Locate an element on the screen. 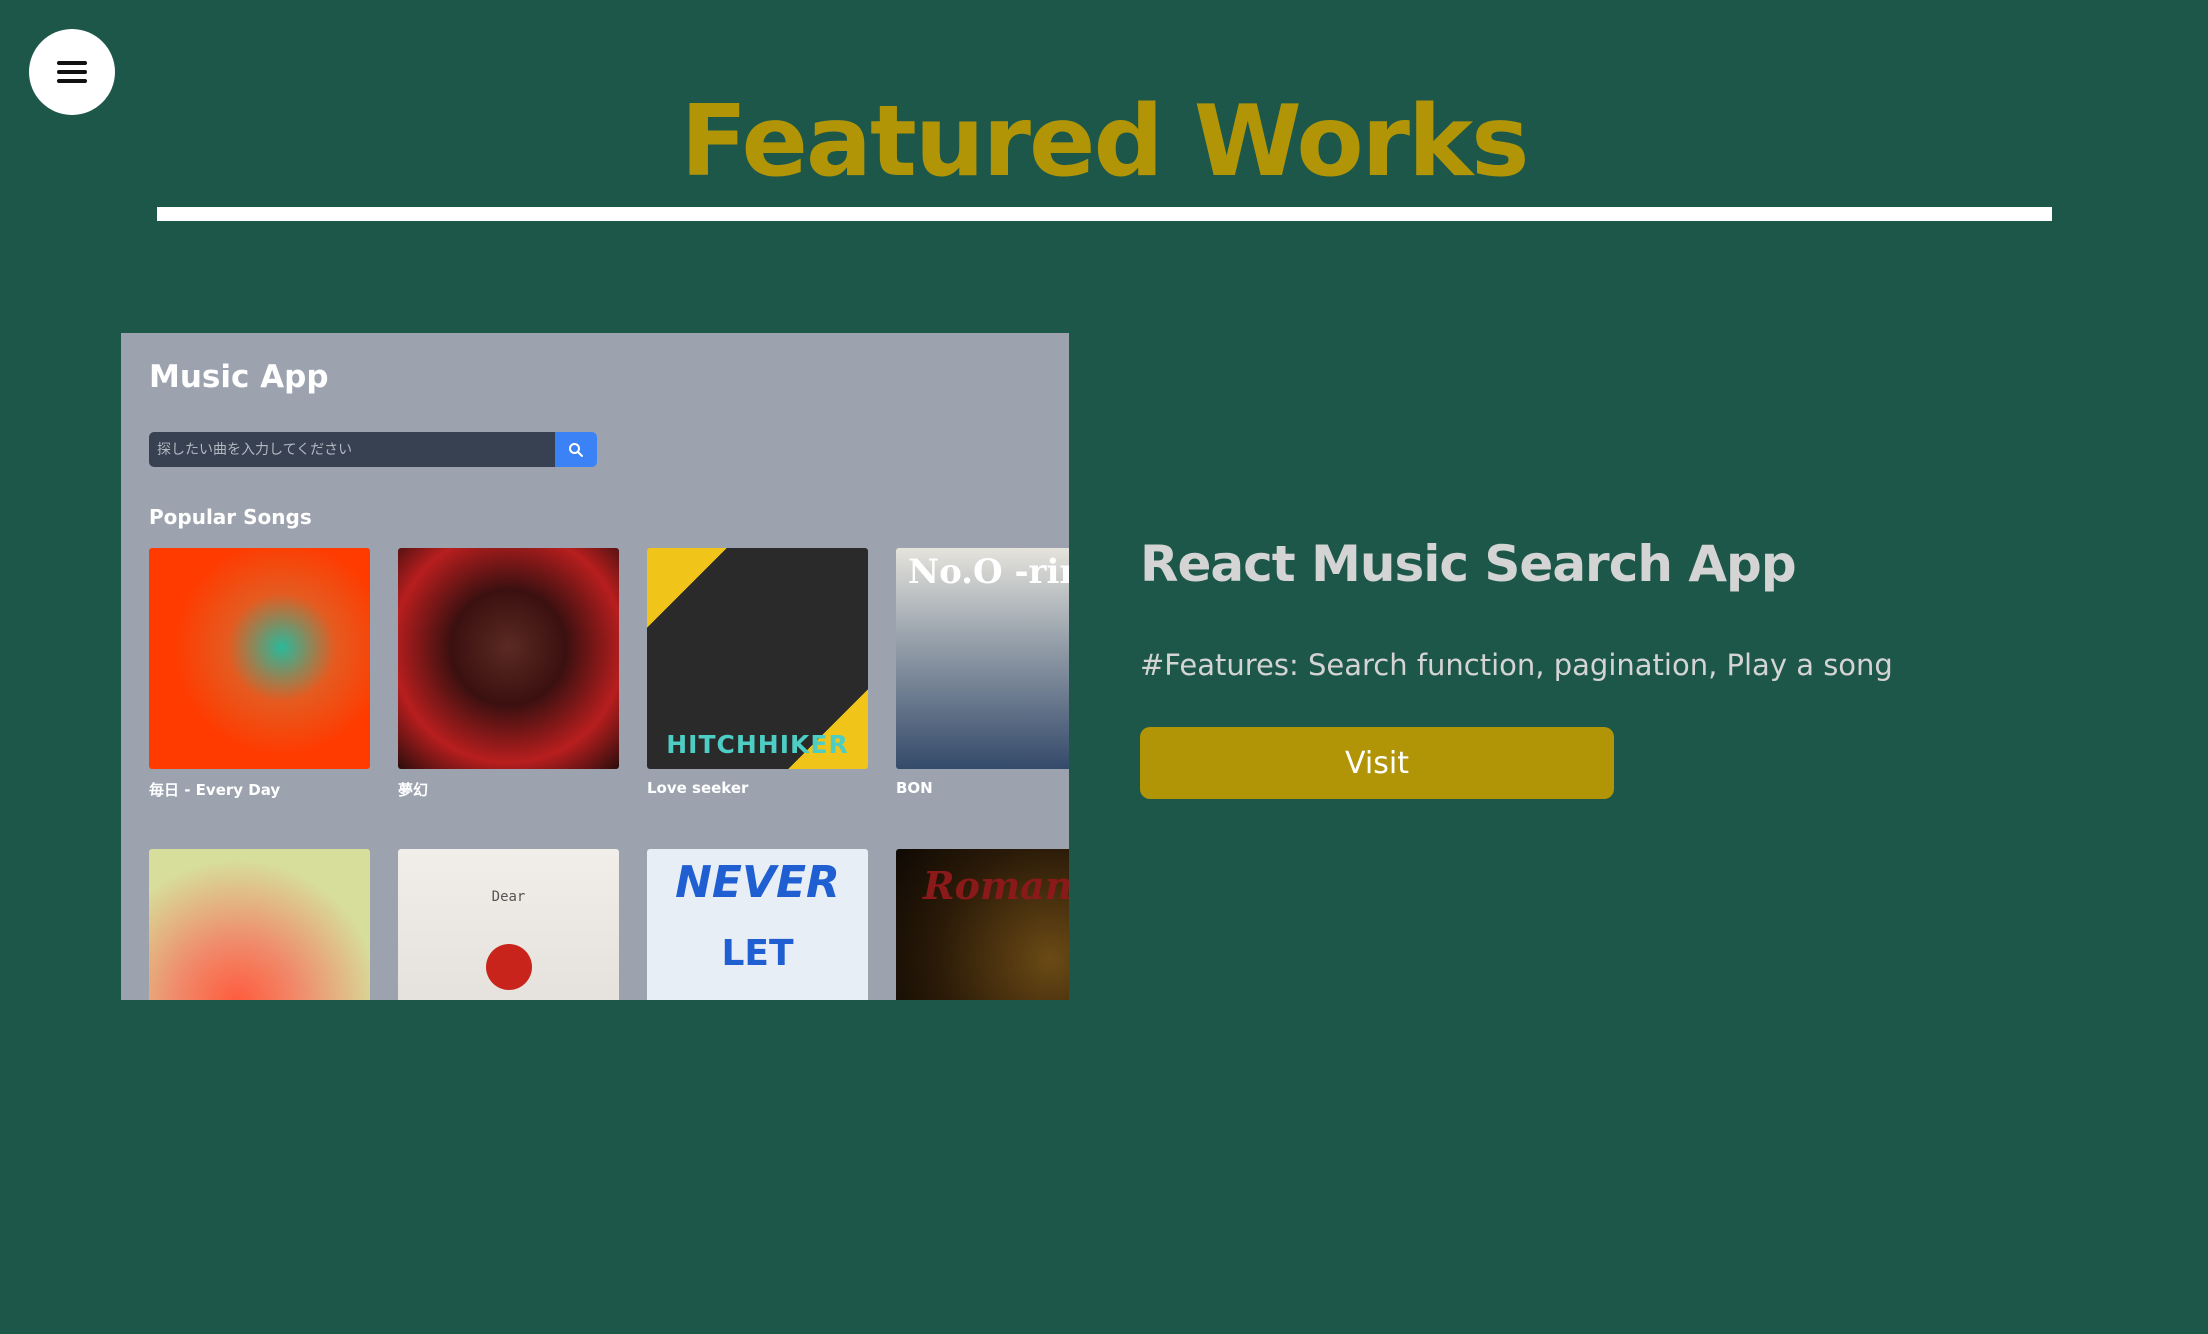  preview-app-title: Music App is located at coordinates (239, 377).